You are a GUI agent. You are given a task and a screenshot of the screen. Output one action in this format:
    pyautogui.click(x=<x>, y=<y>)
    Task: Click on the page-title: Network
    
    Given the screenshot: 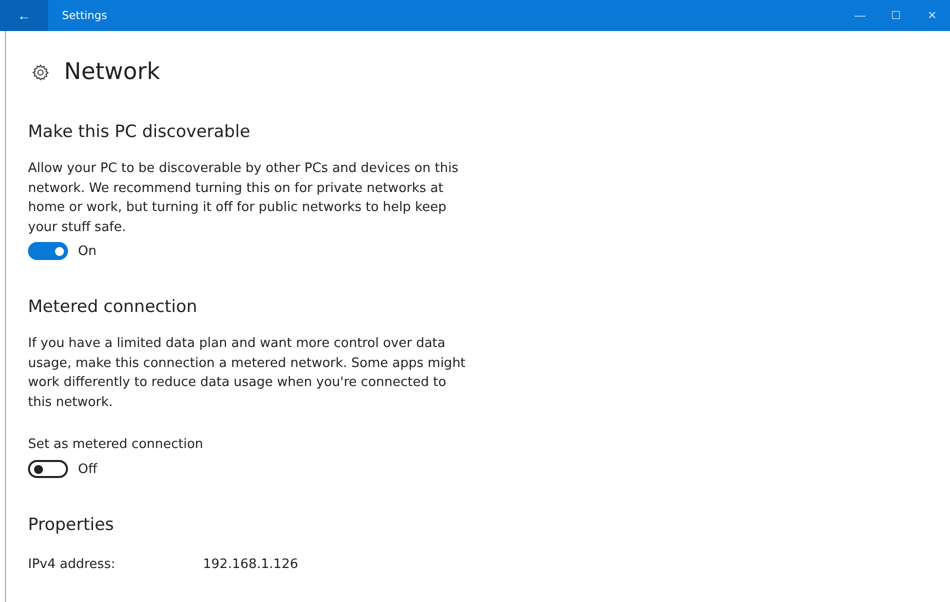 What is the action you would take?
    pyautogui.click(x=112, y=72)
    